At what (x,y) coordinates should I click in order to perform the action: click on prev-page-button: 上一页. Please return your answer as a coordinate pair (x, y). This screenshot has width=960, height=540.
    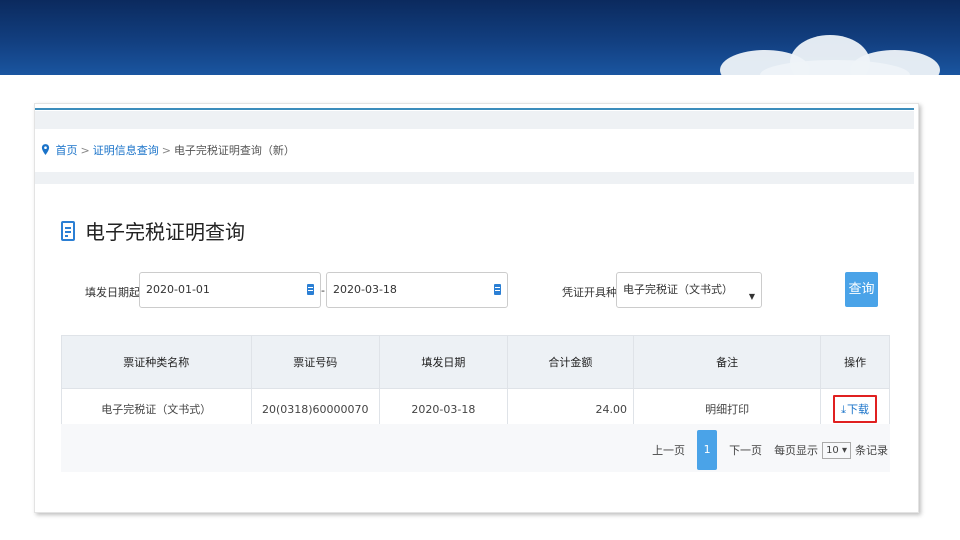
    Looking at the image, I should click on (668, 450).